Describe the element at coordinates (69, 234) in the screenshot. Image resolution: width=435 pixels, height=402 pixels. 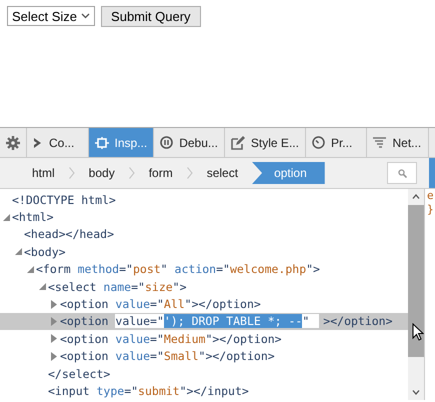
I see `tag-text: <head></head>` at that location.